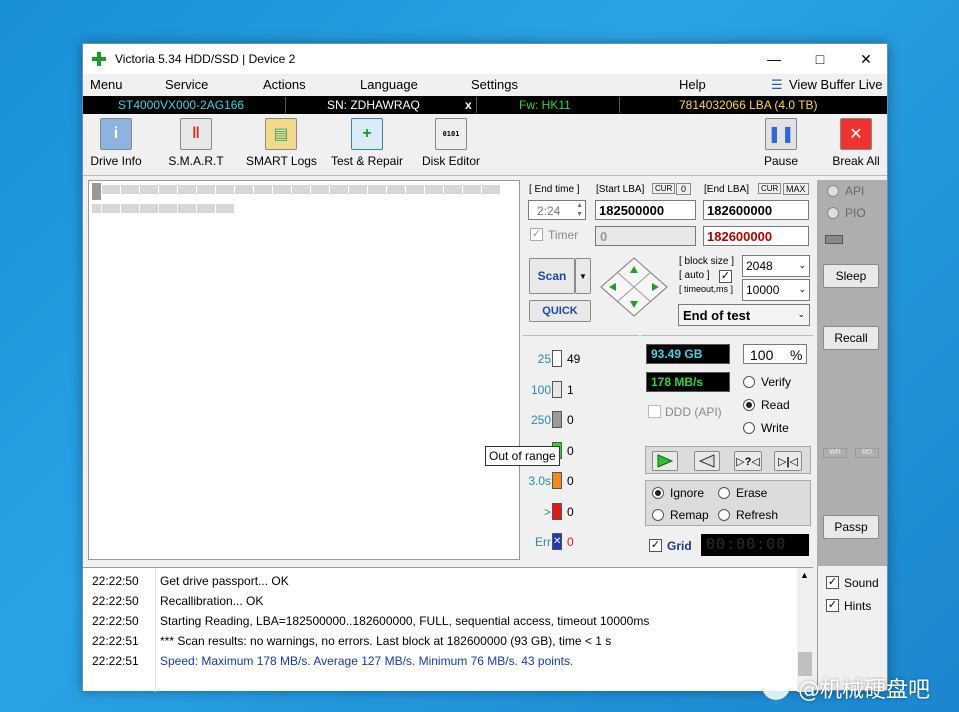 The height and width of the screenshot is (712, 959). What do you see at coordinates (654, 411) in the screenshot?
I see `ddd-checkbox` at bounding box center [654, 411].